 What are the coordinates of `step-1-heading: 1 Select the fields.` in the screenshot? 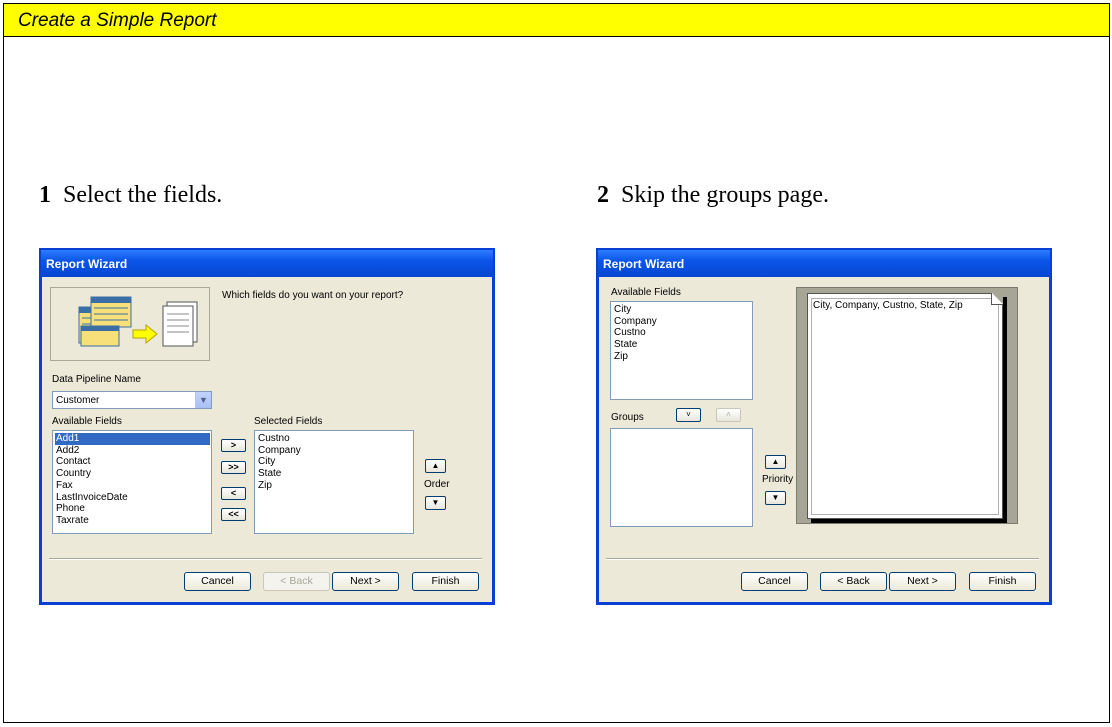 It's located at (130, 195).